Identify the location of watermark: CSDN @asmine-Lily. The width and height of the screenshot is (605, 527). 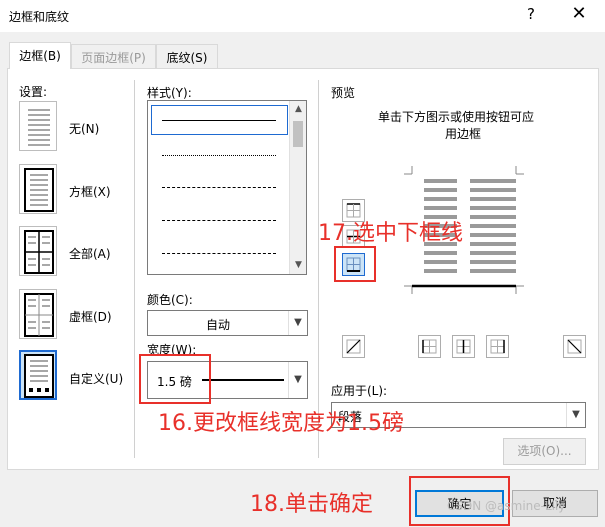
(506, 506).